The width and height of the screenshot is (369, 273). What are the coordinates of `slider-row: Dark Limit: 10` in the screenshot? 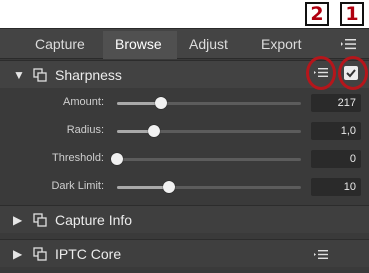 It's located at (184, 187).